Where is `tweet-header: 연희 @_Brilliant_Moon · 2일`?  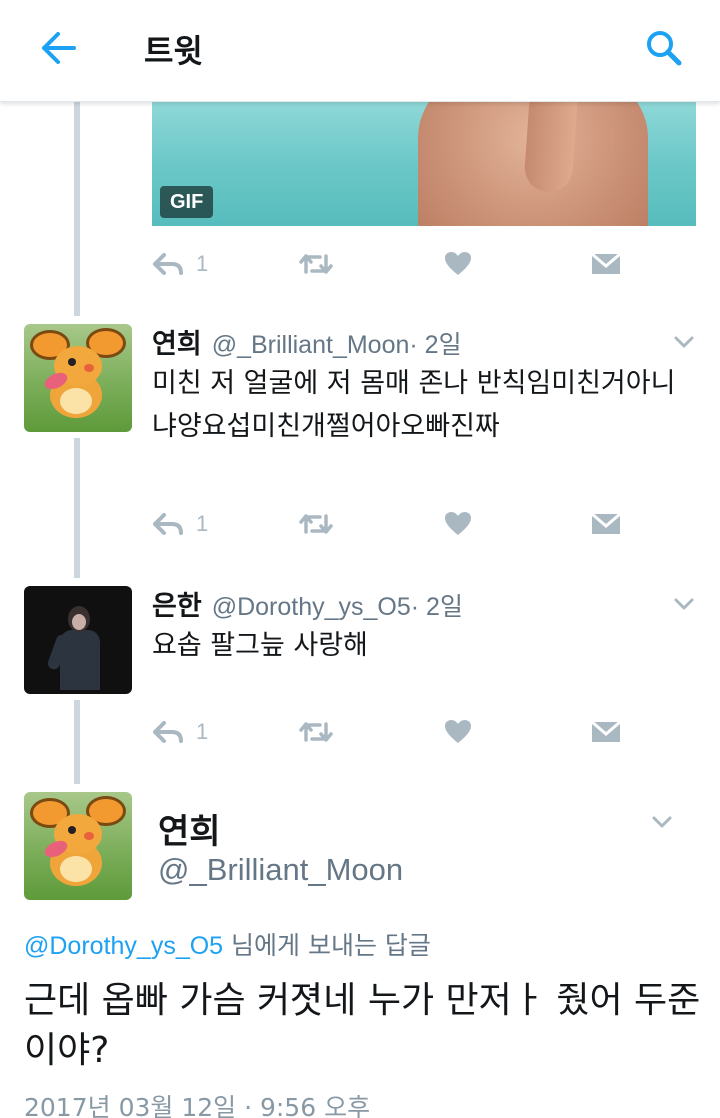 tweet-header: 연희 @_Brilliant_Moon · 2일 is located at coordinates (307, 341).